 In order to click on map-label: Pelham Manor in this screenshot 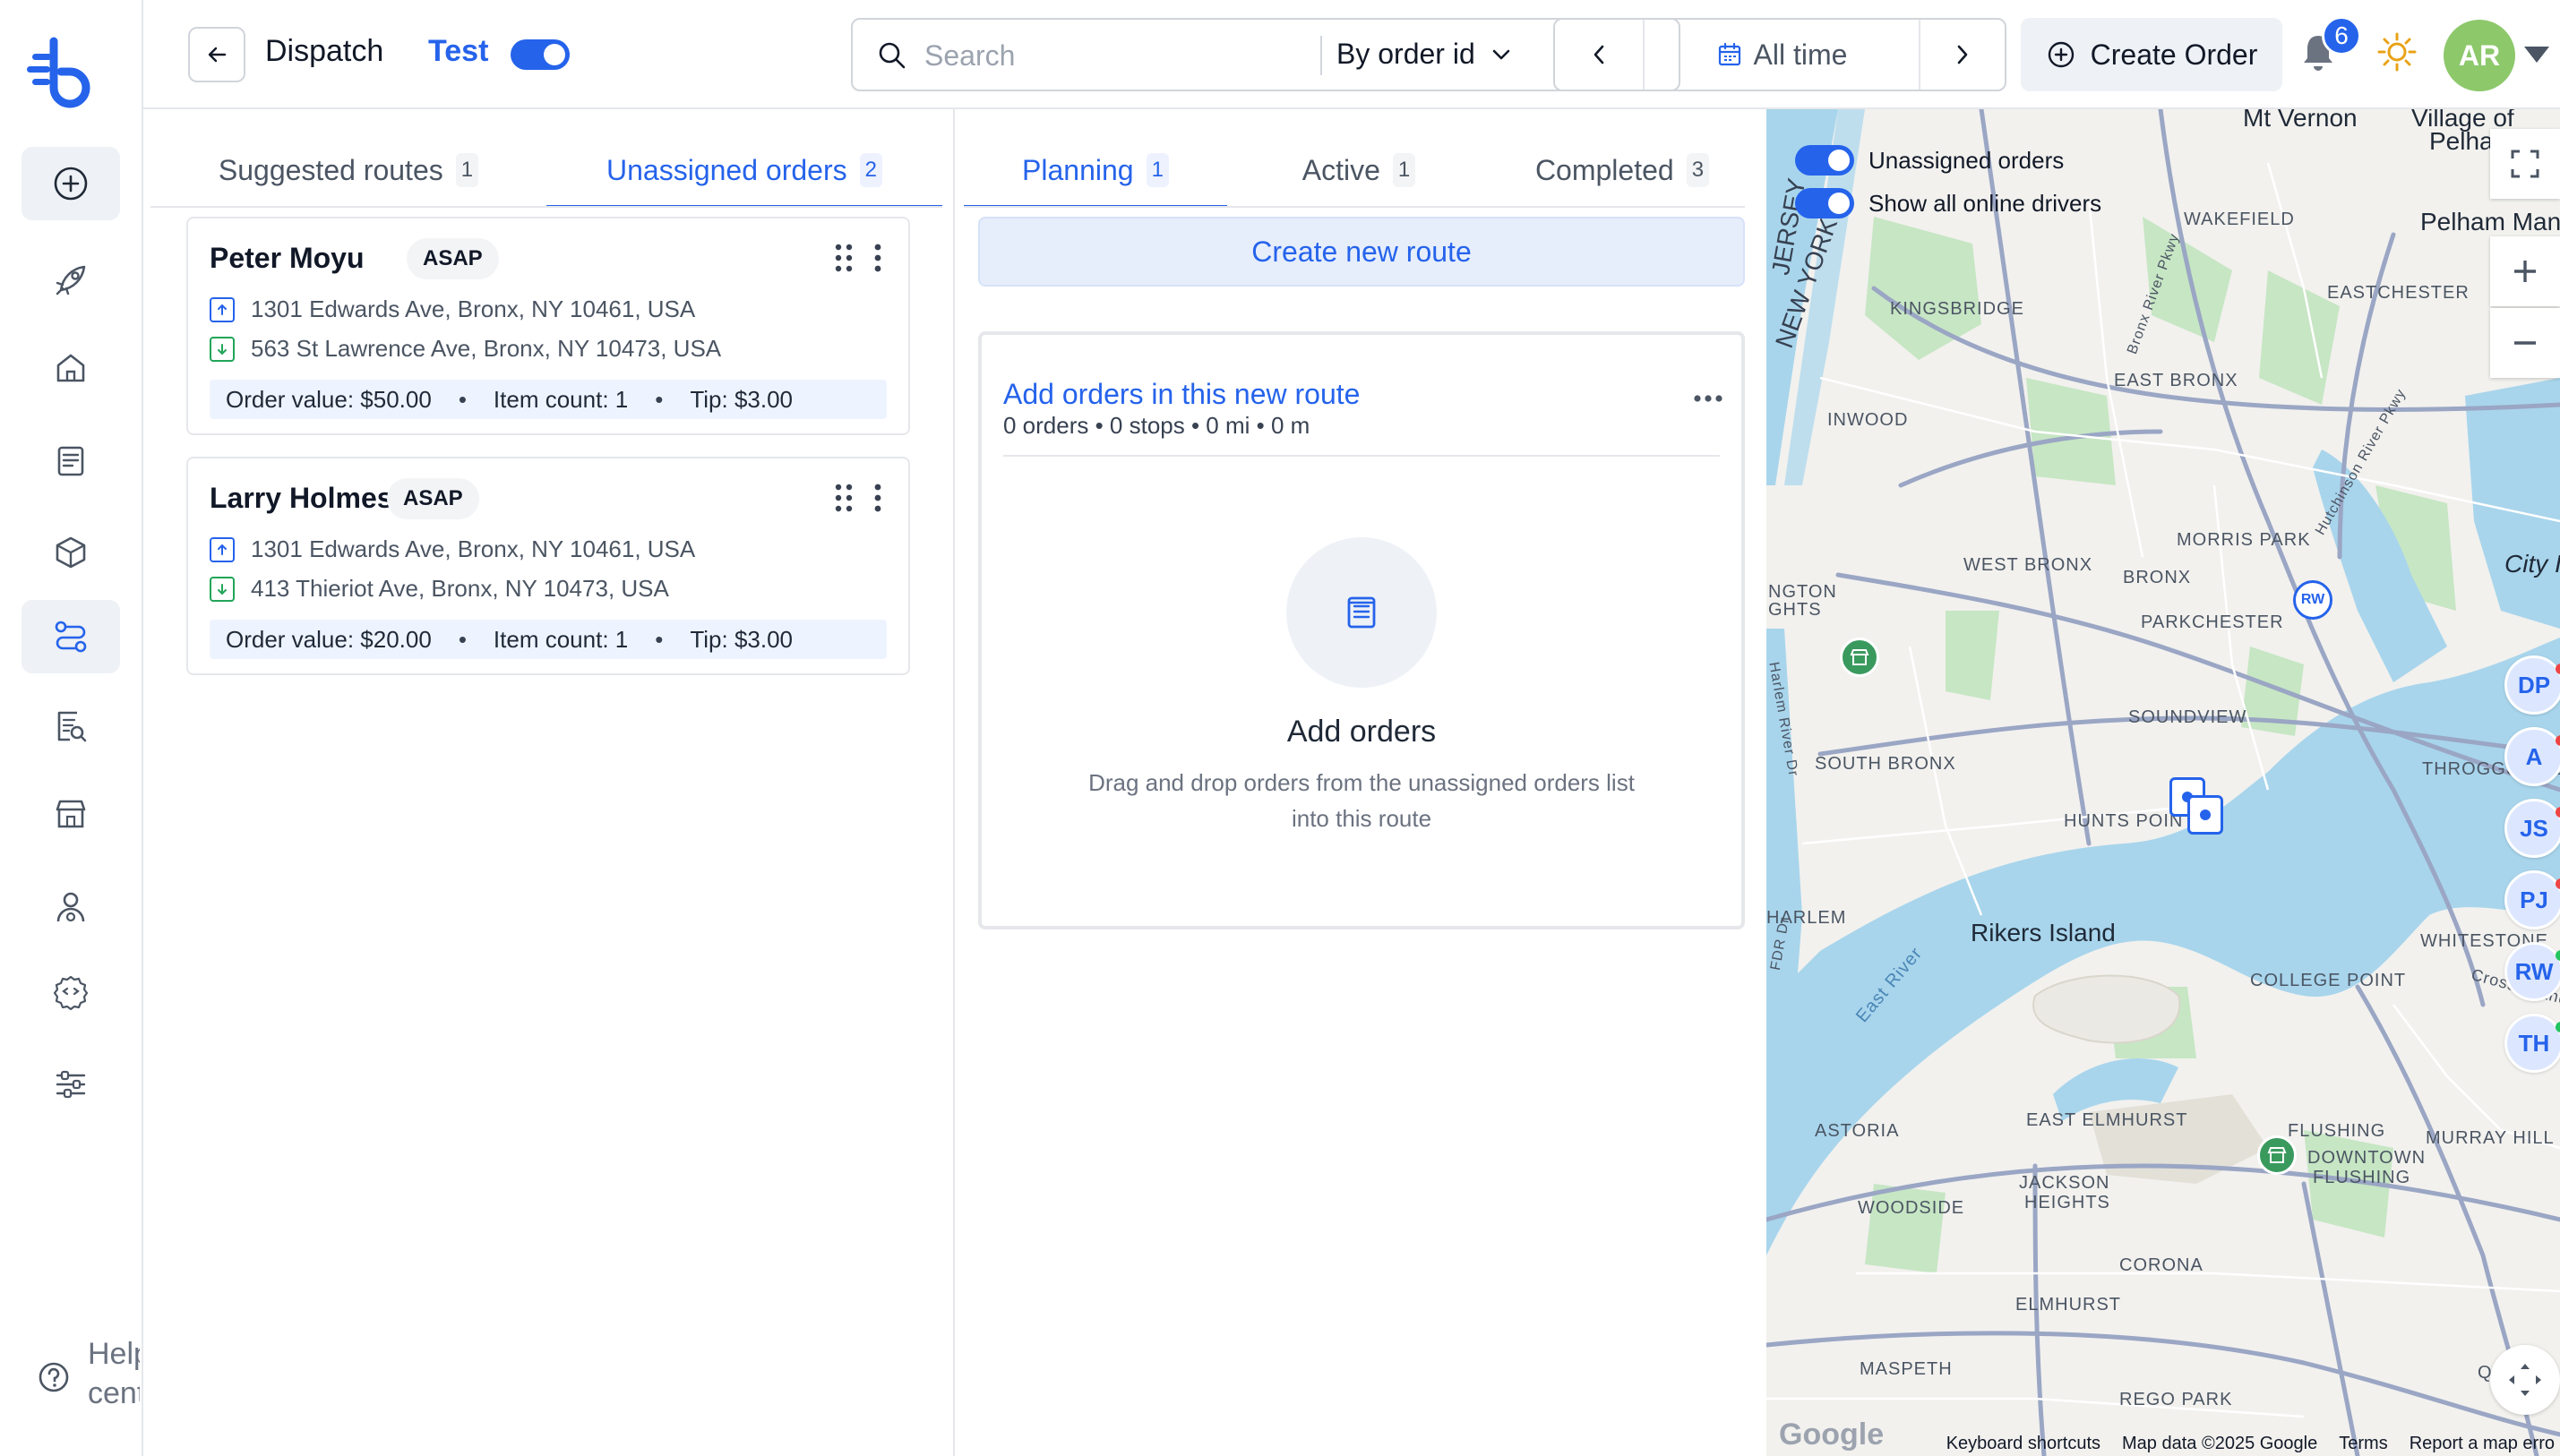, I will do `click(2490, 222)`.